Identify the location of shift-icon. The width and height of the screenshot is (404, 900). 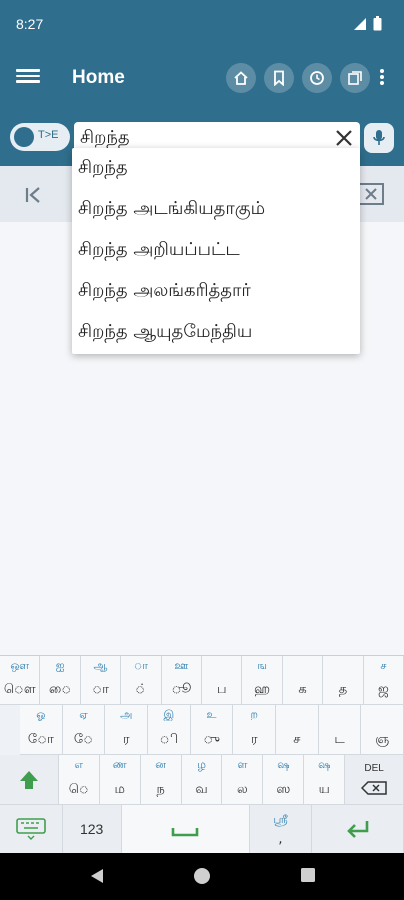
(28, 779).